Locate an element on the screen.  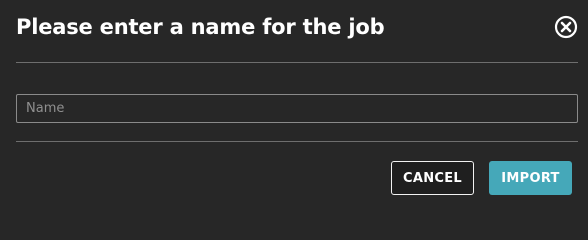
footer-divider is located at coordinates (297, 141).